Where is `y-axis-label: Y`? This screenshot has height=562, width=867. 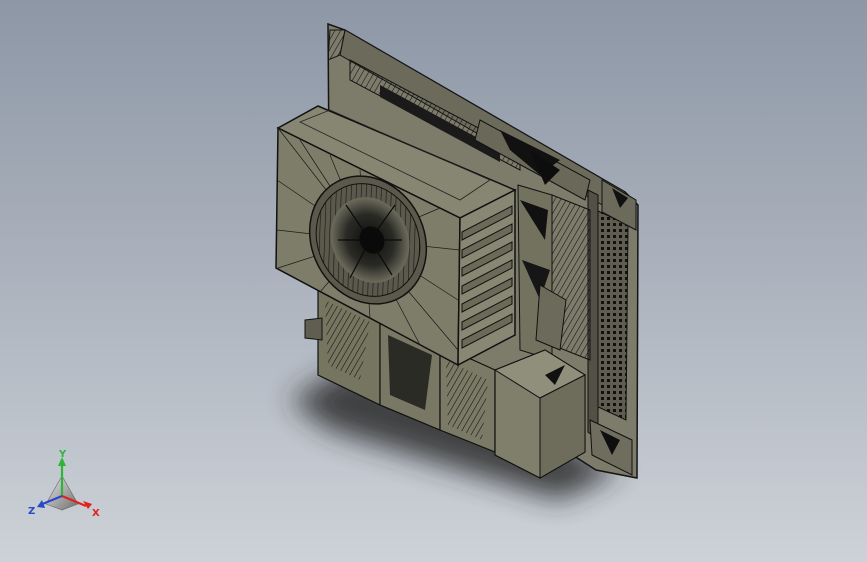
y-axis-label: Y is located at coordinates (62, 454).